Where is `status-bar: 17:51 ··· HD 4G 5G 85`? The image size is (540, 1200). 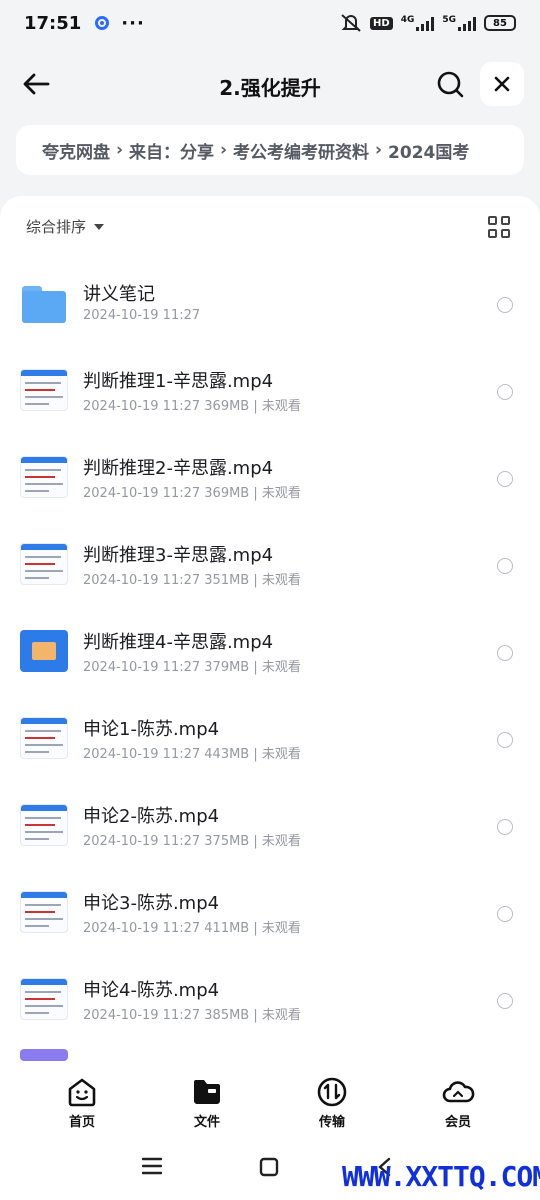
status-bar: 17:51 ··· HD 4G 5G 85 is located at coordinates (270, 23).